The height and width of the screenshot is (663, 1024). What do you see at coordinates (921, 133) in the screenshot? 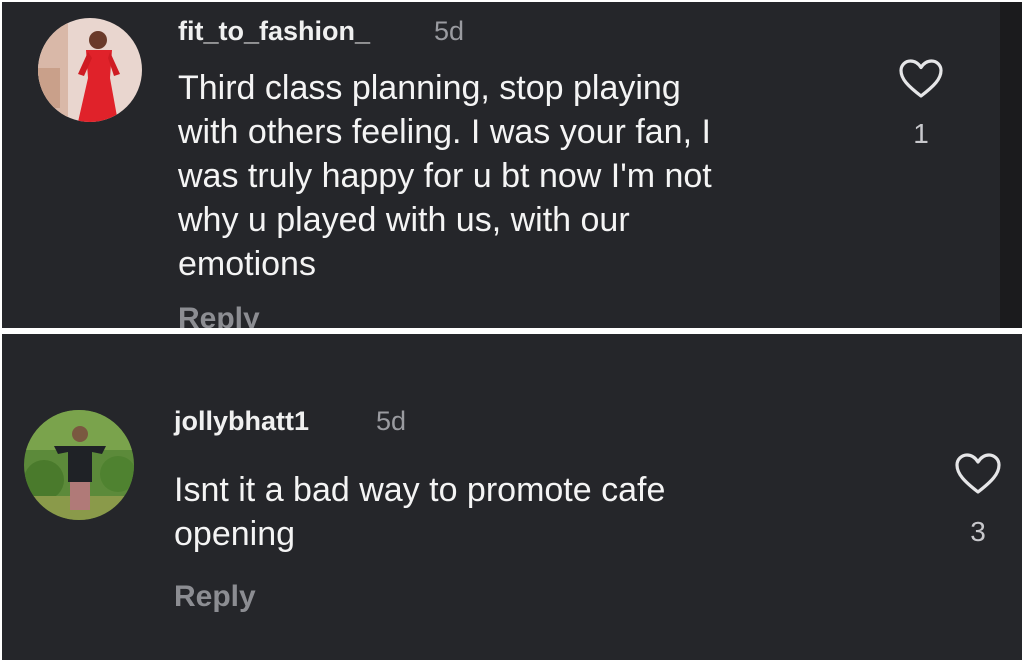
I see `like-count: 1` at bounding box center [921, 133].